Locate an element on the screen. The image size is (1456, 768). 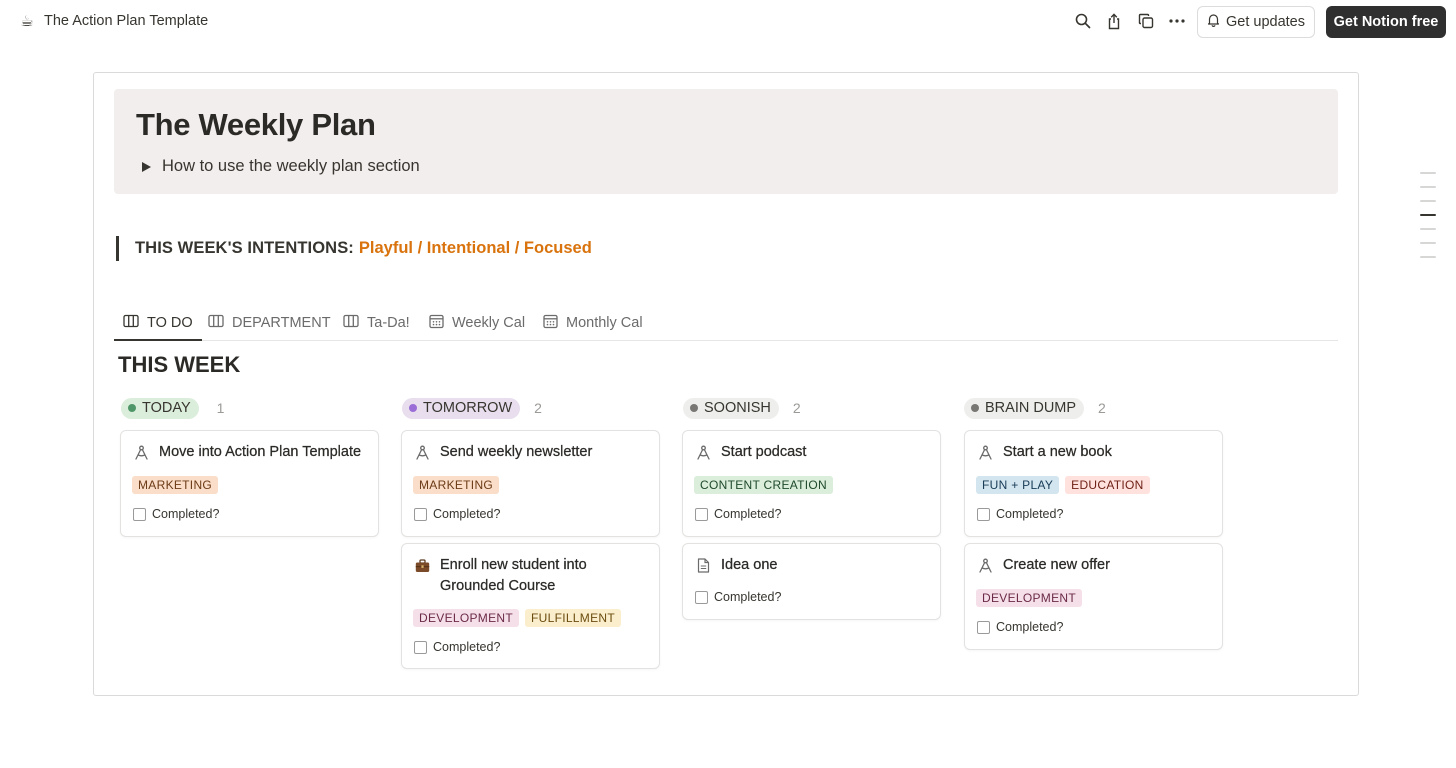
status-pill: SOONISH is located at coordinates (731, 408).